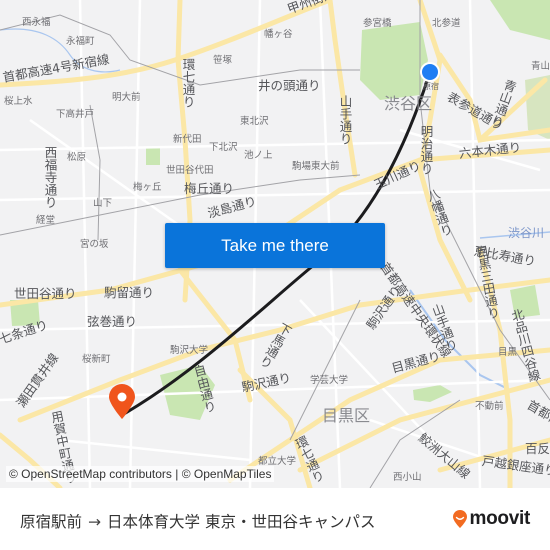  Describe the element at coordinates (407, 477) in the screenshot. I see `map-label: 西小山` at that location.